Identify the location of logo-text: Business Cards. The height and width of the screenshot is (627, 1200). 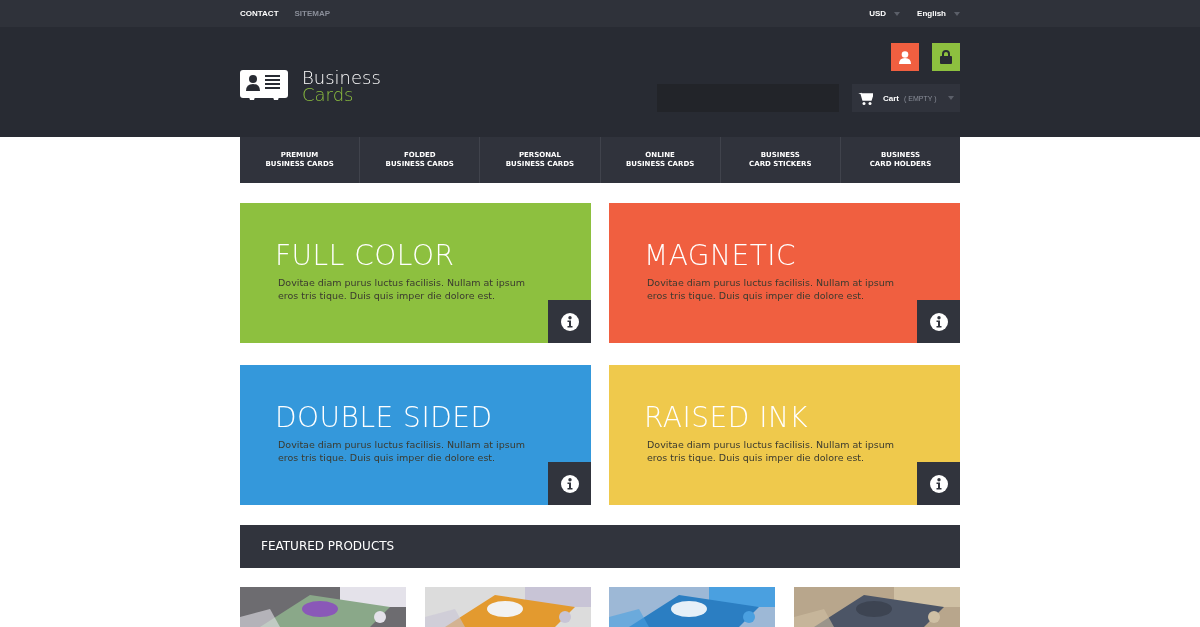
(341, 86).